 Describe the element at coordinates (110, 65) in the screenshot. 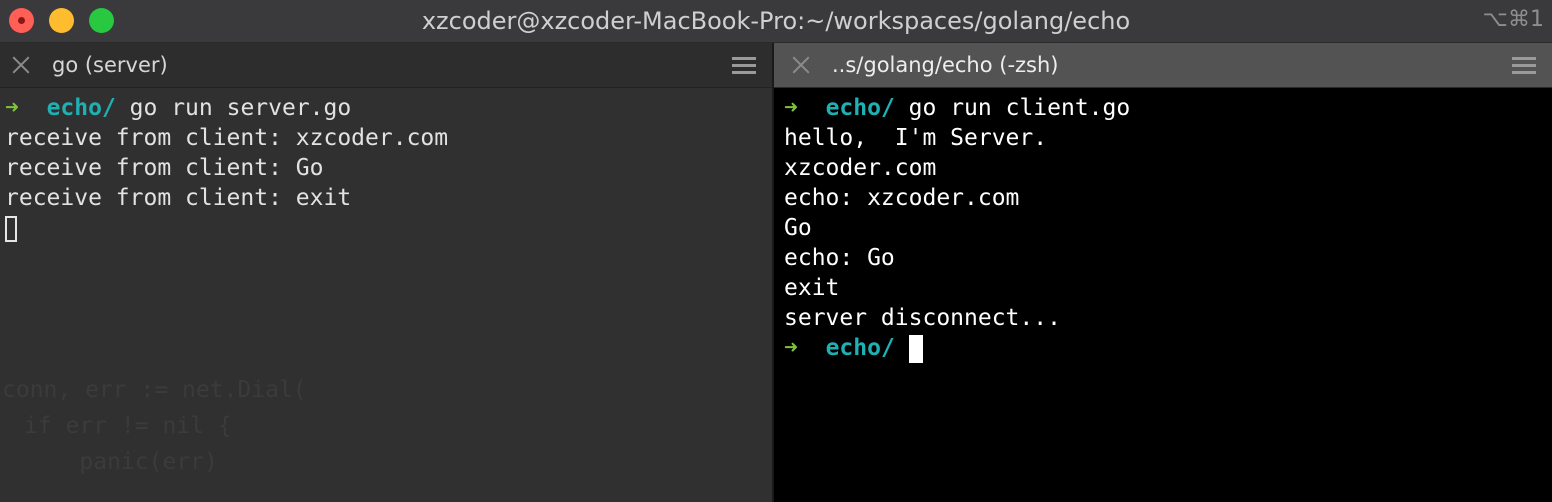

I see `left-tab-title: go (server)` at that location.